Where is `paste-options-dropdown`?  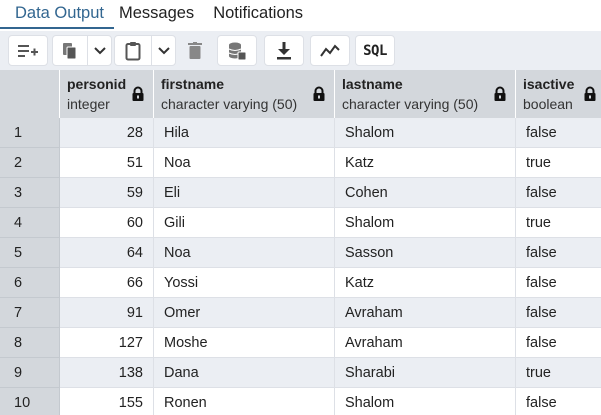
paste-options-dropdown is located at coordinates (163, 50).